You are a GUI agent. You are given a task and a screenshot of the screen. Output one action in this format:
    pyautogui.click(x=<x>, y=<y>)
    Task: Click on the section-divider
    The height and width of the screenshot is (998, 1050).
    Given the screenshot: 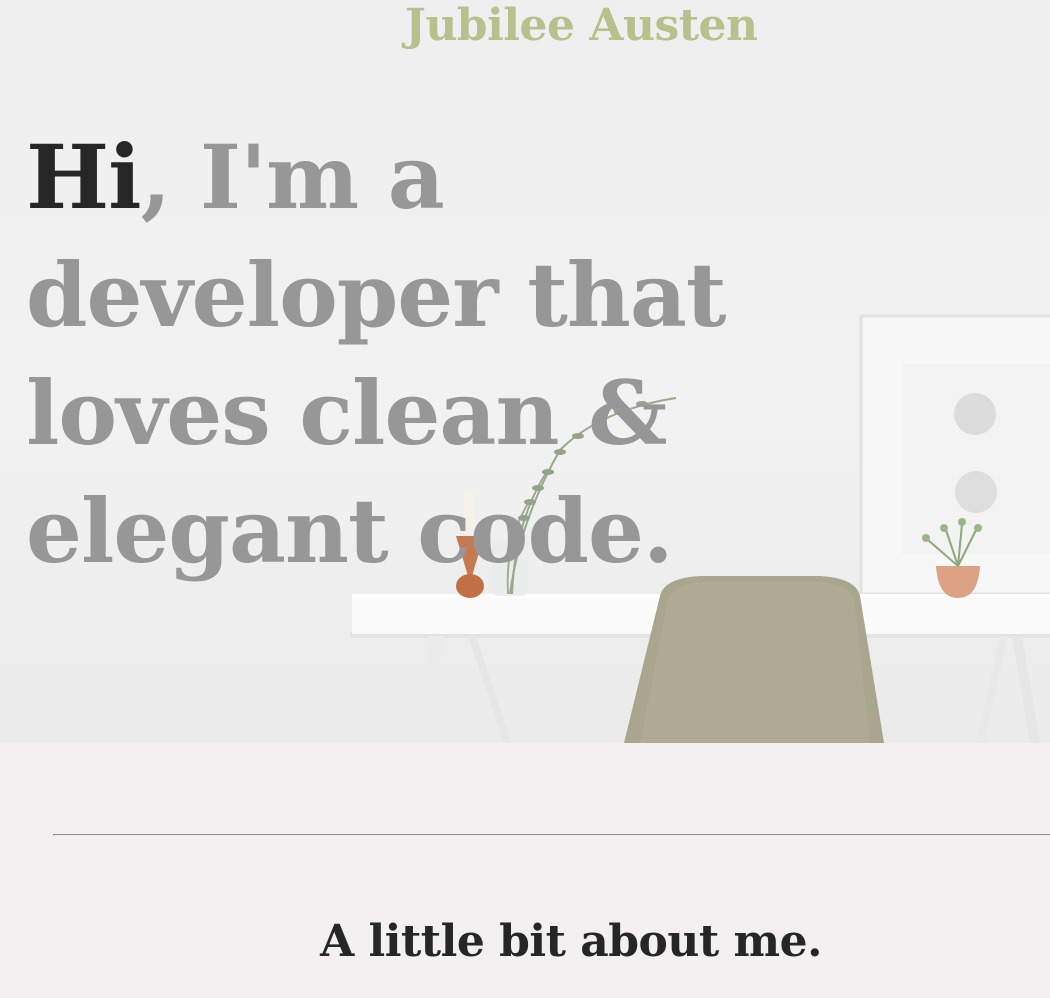 What is the action you would take?
    pyautogui.click(x=551, y=835)
    